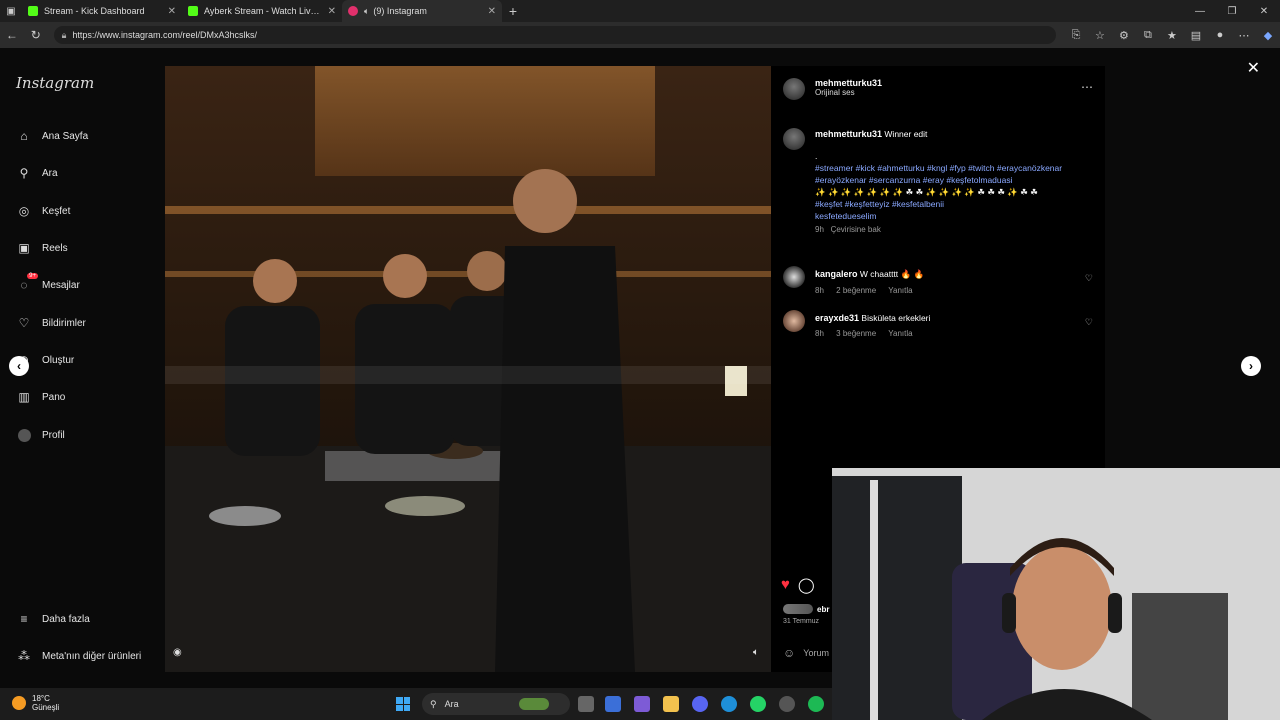 The image size is (1280, 720). Describe the element at coordinates (848, 92) in the screenshot. I see `audio-label: Orijinal ses` at that location.